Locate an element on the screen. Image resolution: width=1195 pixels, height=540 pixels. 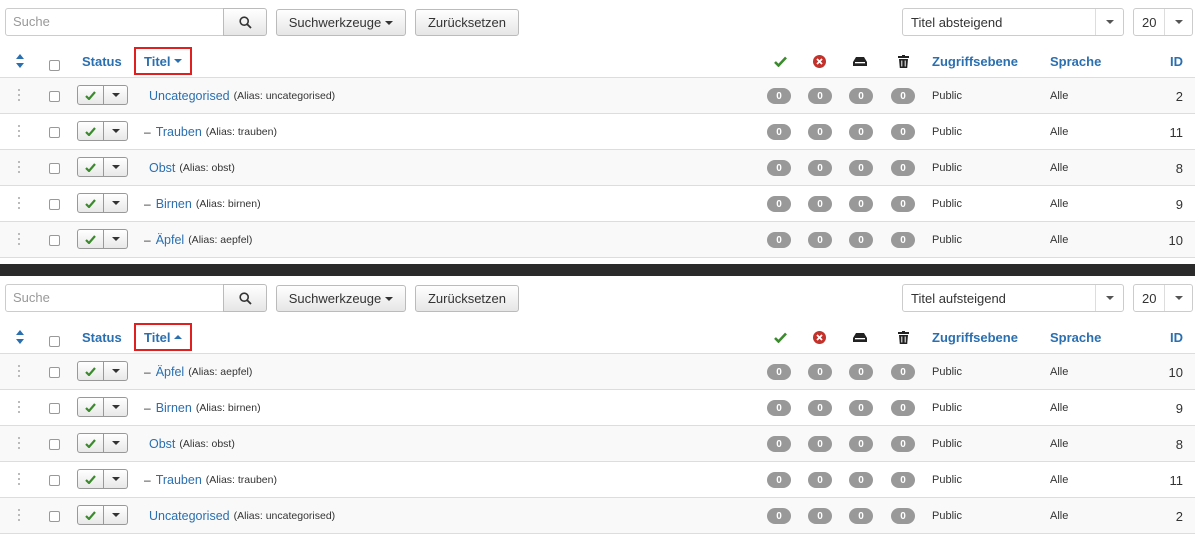
search-tools-button: Suchwerkzeuge is located at coordinates (341, 298).